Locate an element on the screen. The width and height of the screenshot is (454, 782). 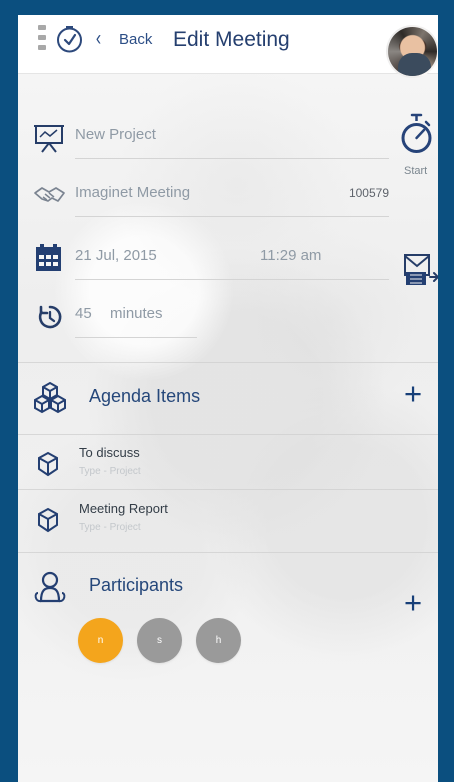
meeting-name-underline is located at coordinates (232, 216).